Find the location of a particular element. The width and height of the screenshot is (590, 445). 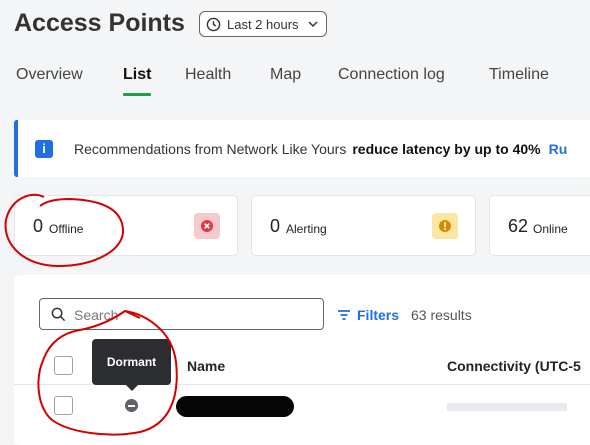

online-card: 62 Online is located at coordinates (539, 225).